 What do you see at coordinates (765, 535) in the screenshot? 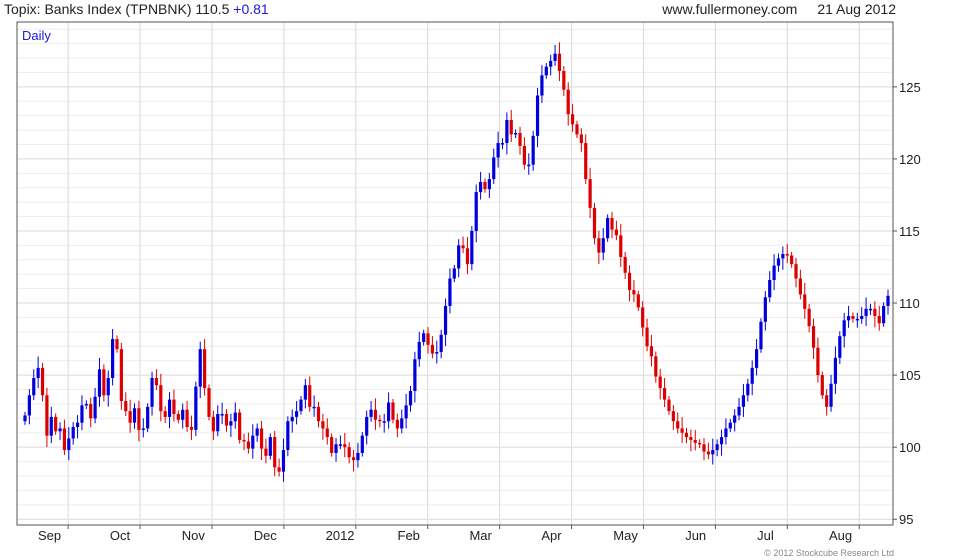
I see `x-tick-label: Jul` at bounding box center [765, 535].